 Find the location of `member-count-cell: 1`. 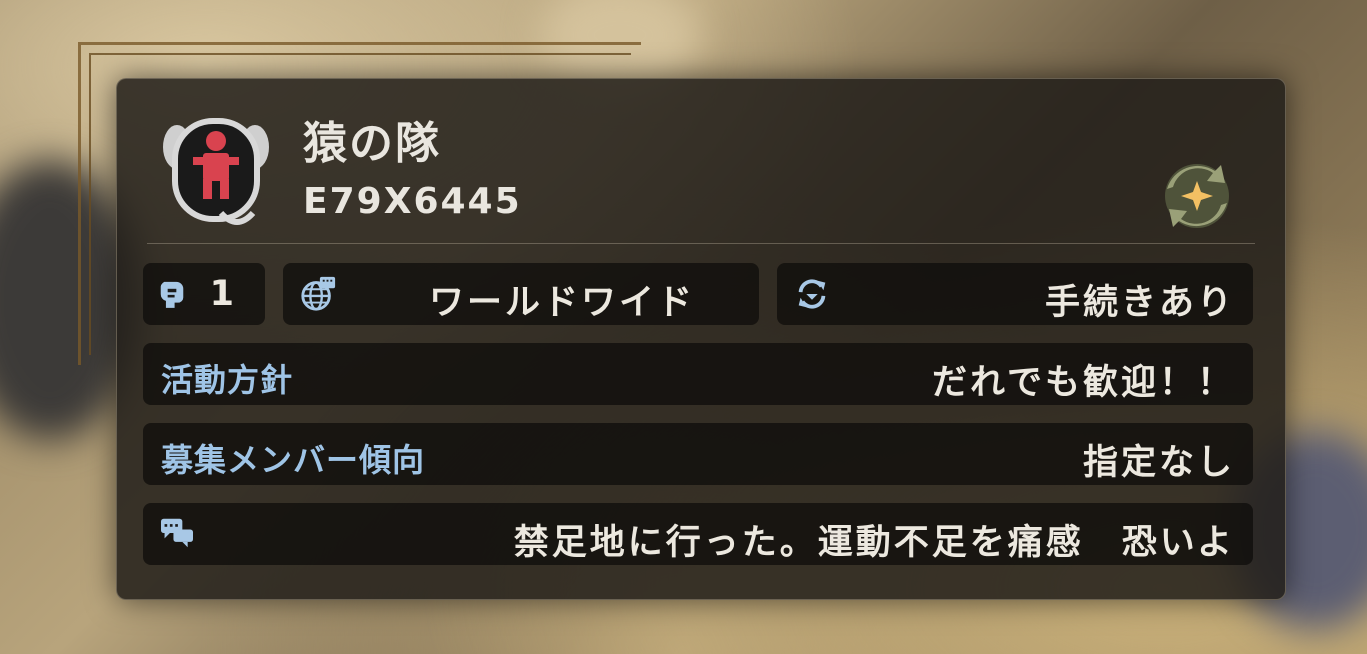

member-count-cell: 1 is located at coordinates (204, 294).